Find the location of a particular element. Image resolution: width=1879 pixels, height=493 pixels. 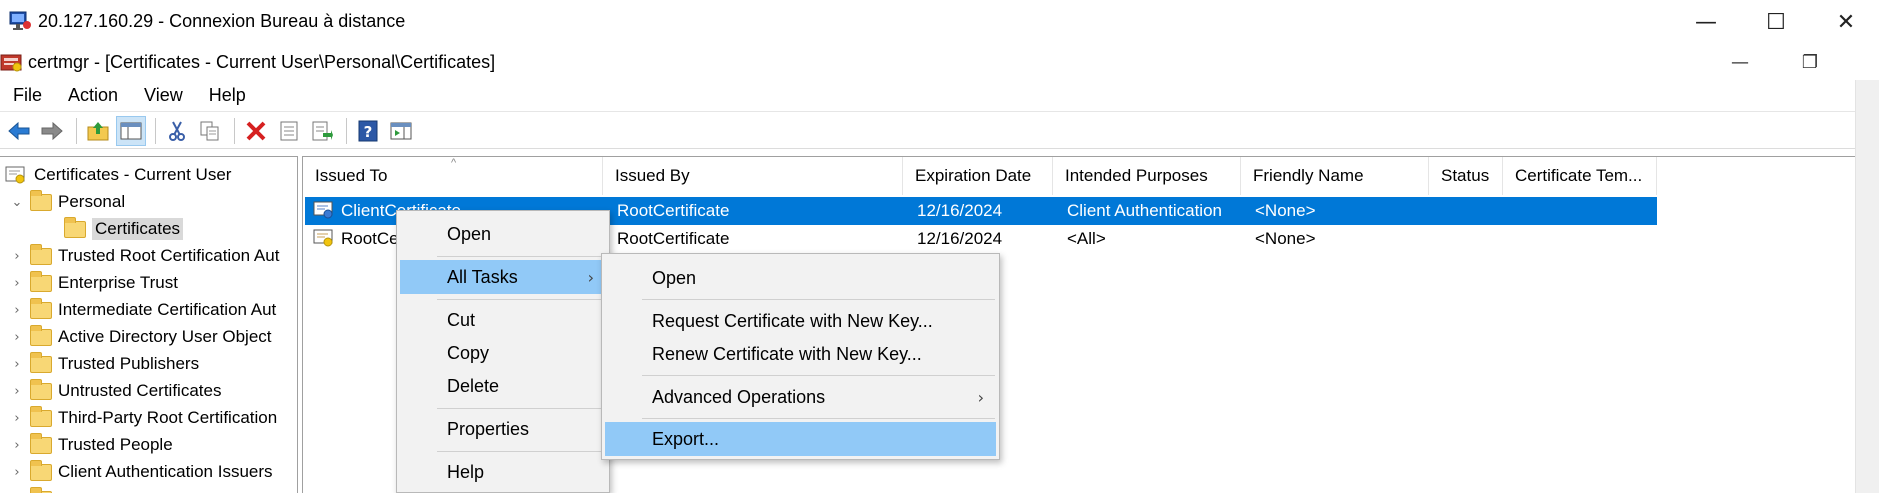

column-issued-by: Issued By is located at coordinates (753, 176).